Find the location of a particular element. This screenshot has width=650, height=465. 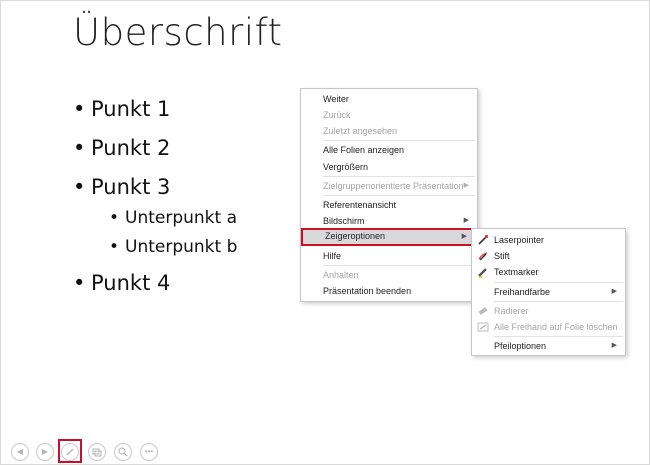

bullet-item: • Punkt 4 is located at coordinates (122, 283).